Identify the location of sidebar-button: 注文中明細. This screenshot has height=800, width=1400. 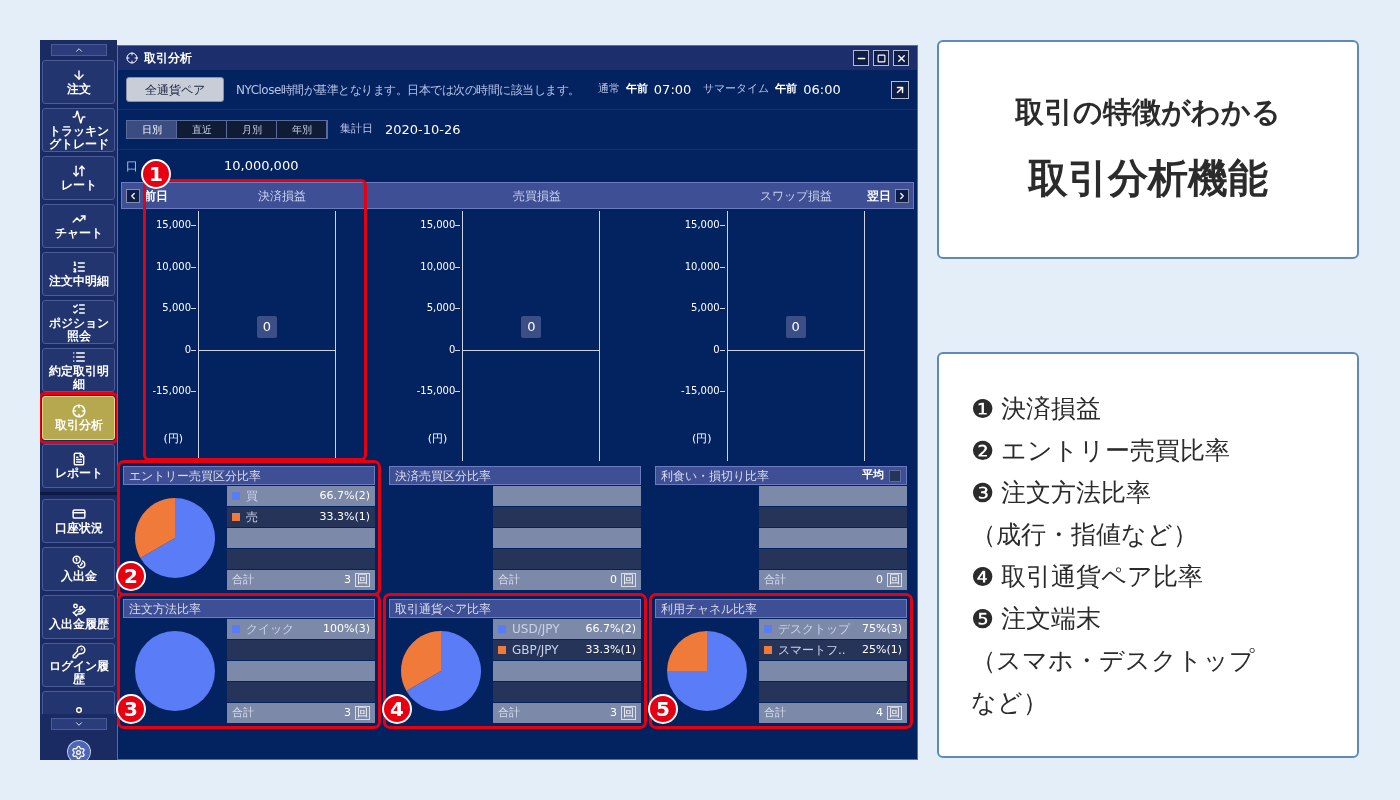
(78, 274).